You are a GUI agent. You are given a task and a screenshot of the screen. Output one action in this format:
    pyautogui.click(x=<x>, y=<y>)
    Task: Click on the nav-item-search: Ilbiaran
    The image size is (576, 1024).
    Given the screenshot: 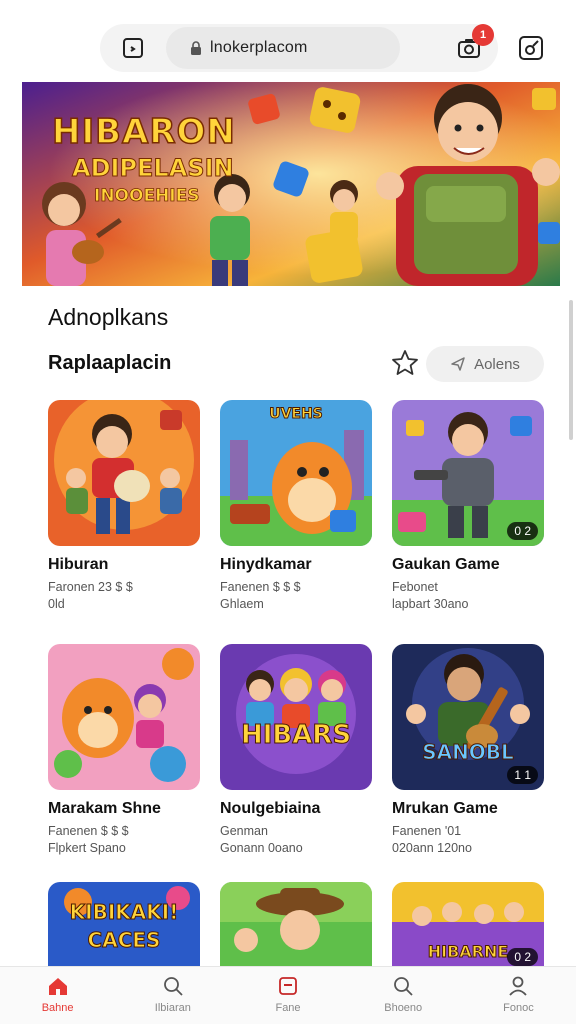 What is the action you would take?
    pyautogui.click(x=172, y=995)
    